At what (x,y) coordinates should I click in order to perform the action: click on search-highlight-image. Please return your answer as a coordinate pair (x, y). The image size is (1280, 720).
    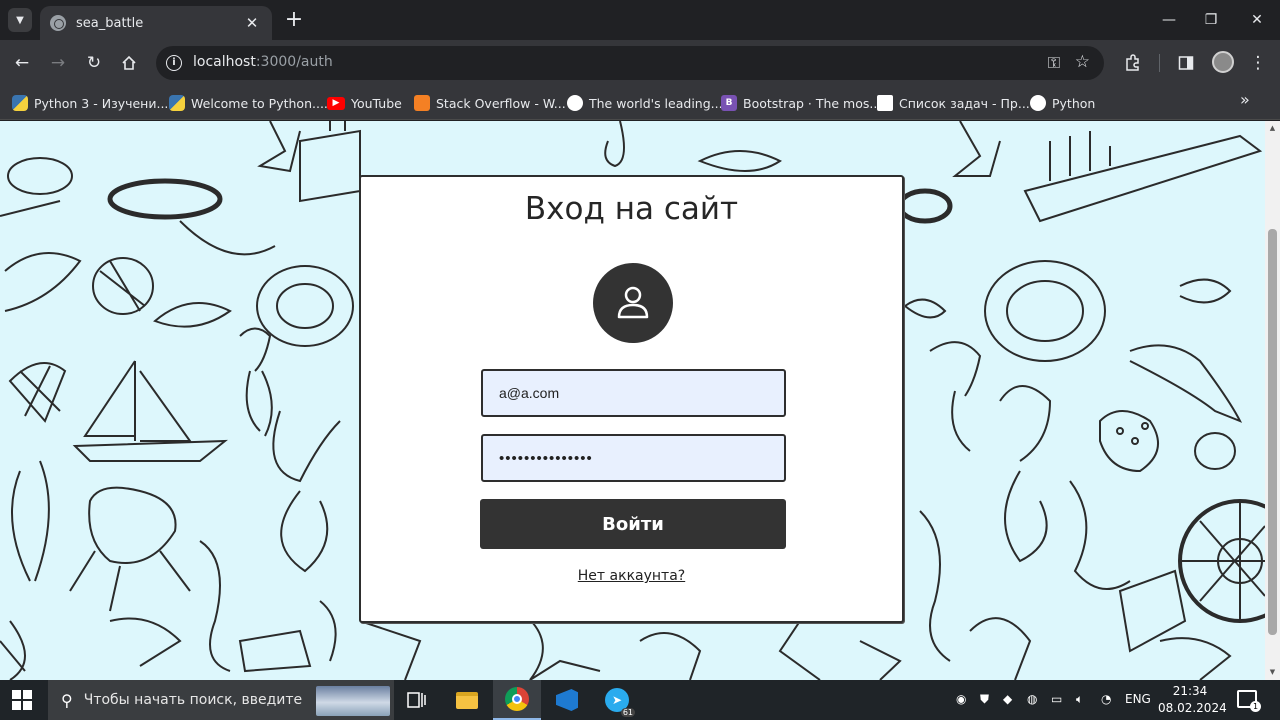
    Looking at the image, I should click on (353, 701).